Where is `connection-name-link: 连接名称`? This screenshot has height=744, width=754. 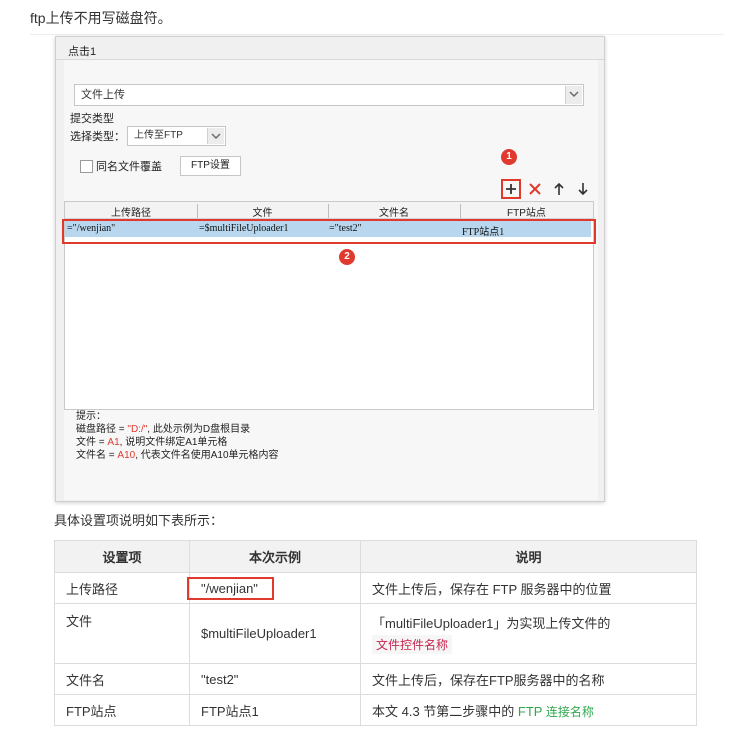
connection-name-link: 连接名称 is located at coordinates (568, 712).